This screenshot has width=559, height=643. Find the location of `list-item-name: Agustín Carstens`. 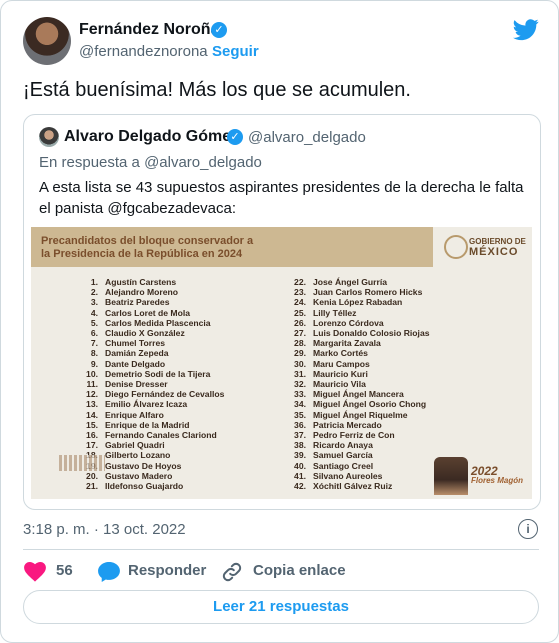

list-item-name: Agustín Carstens is located at coordinates (141, 282).